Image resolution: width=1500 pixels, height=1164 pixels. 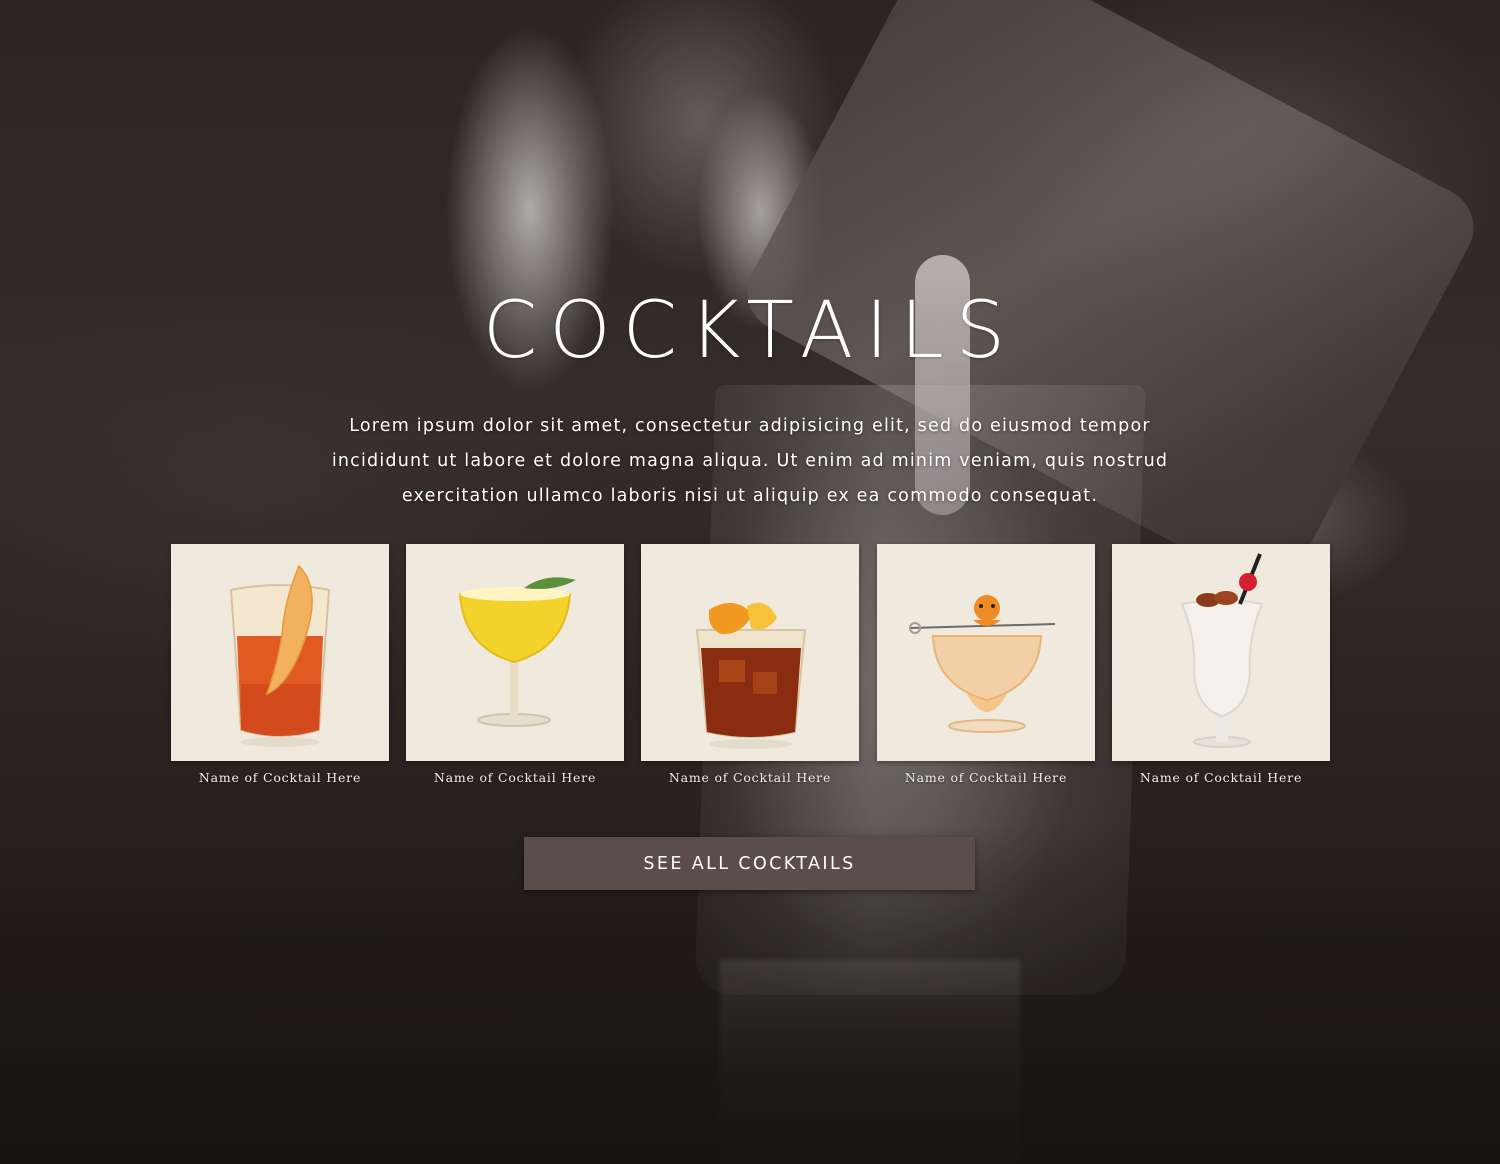 I want to click on white-hurricane-glass-icon, so click(x=1222, y=650).